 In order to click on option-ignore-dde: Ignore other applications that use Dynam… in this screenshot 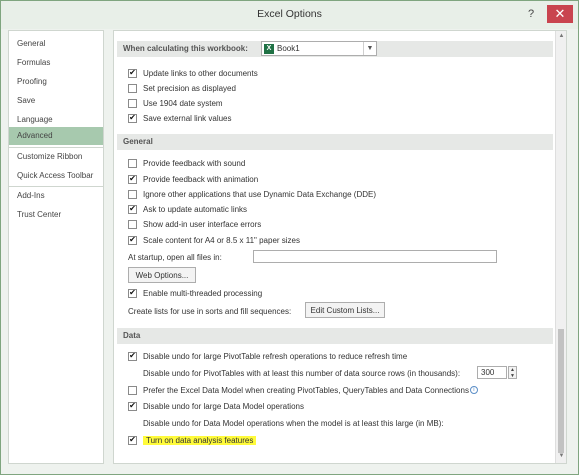, I will do `click(252, 194)`.